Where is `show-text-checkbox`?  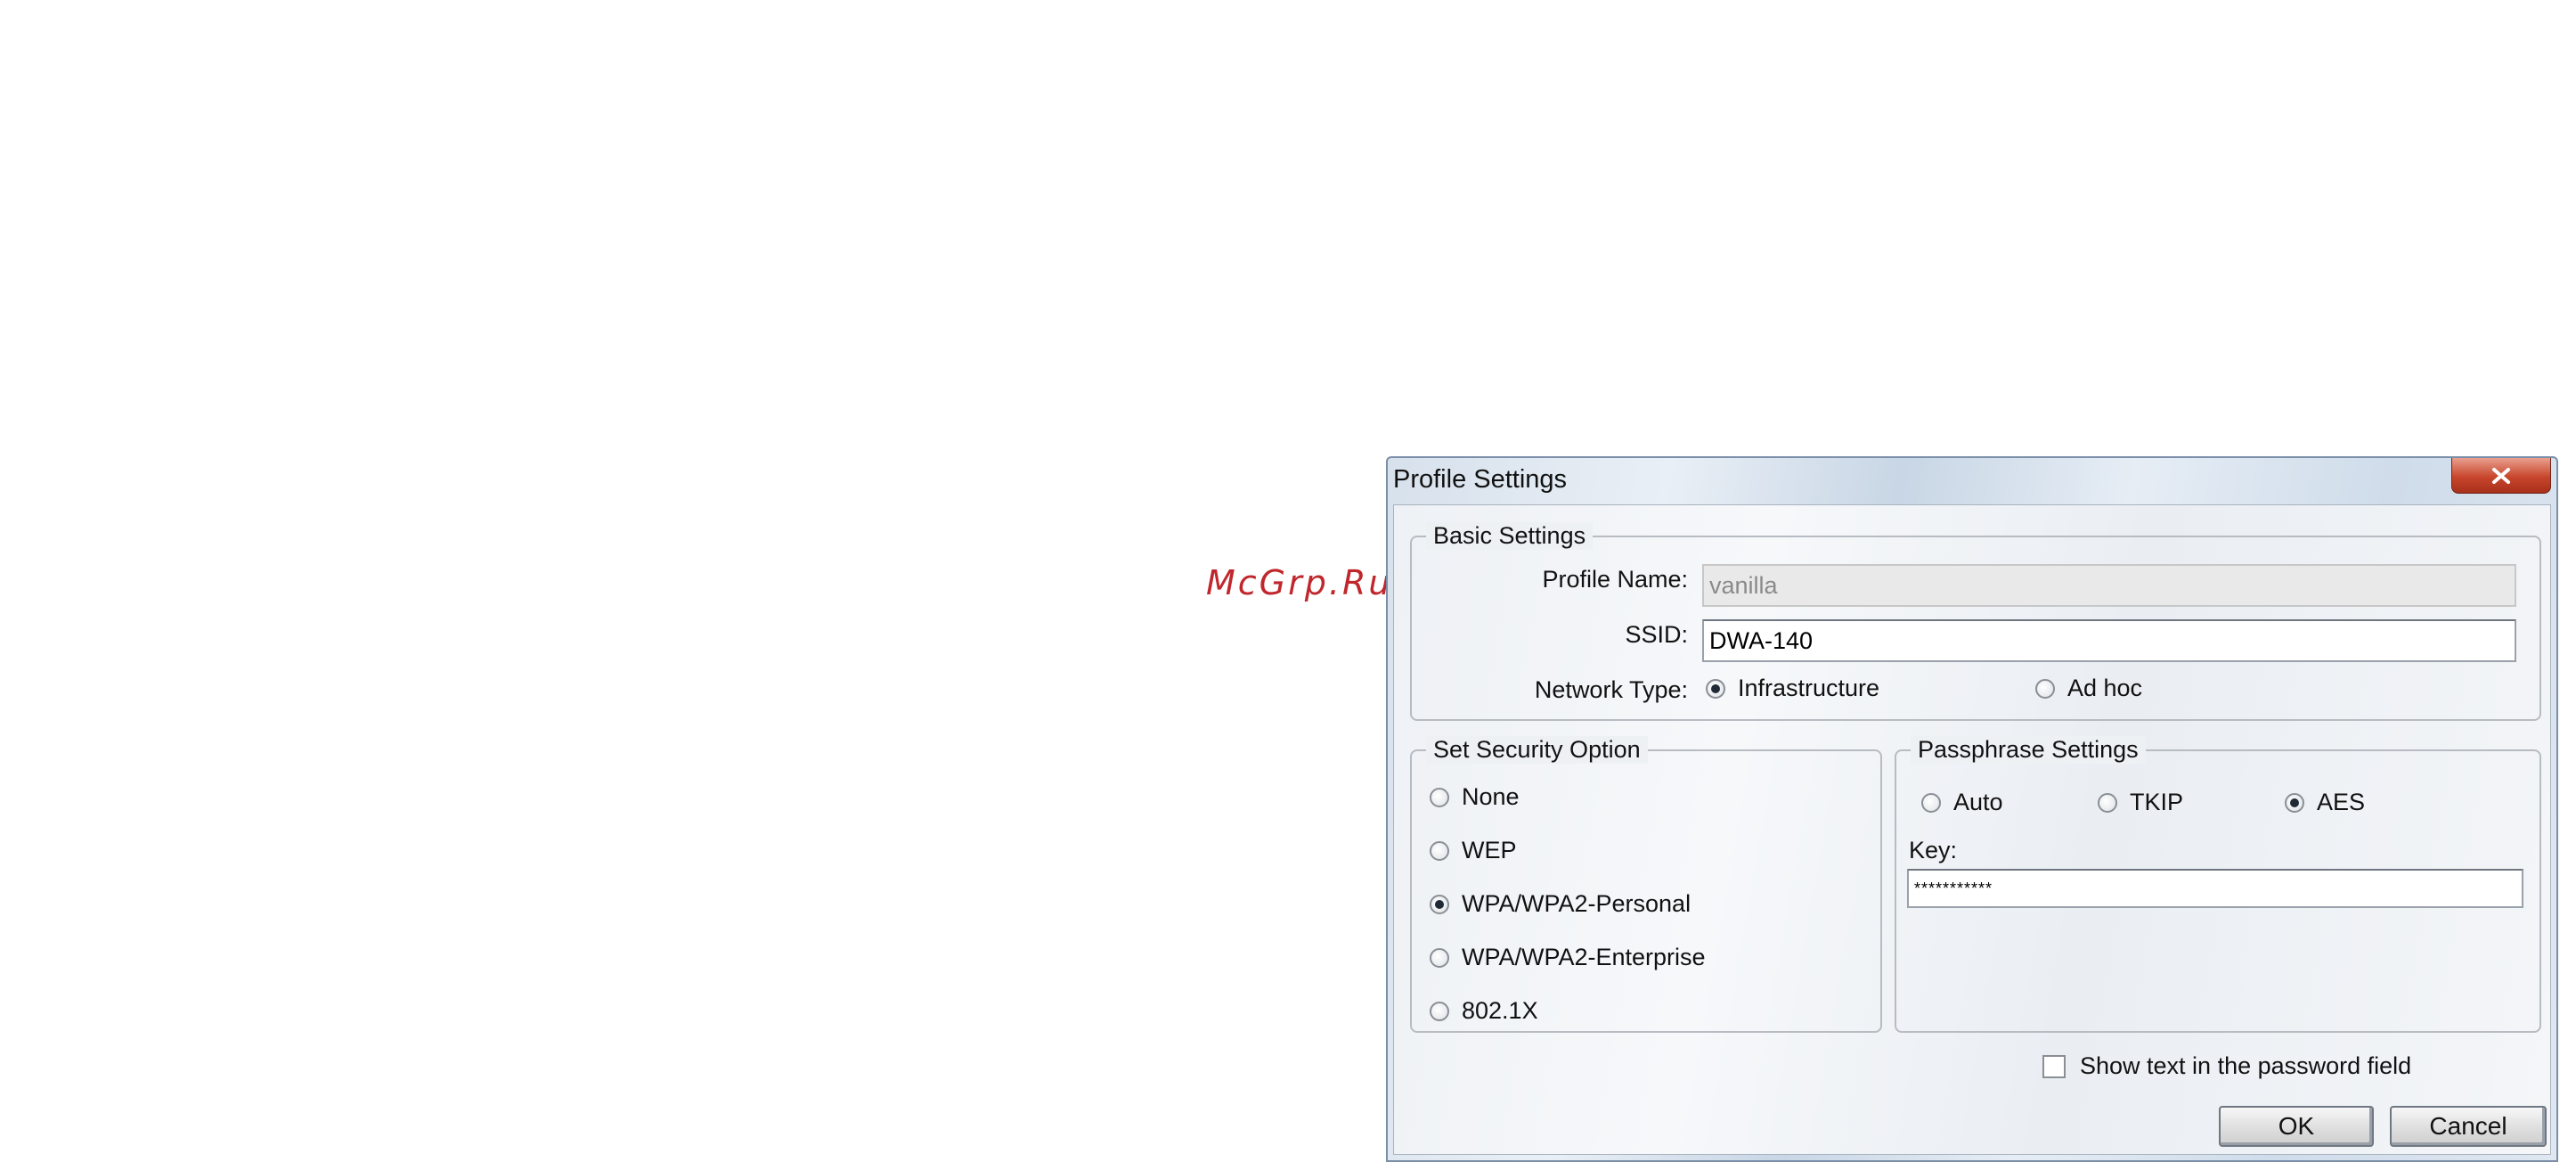
show-text-checkbox is located at coordinates (2054, 1066).